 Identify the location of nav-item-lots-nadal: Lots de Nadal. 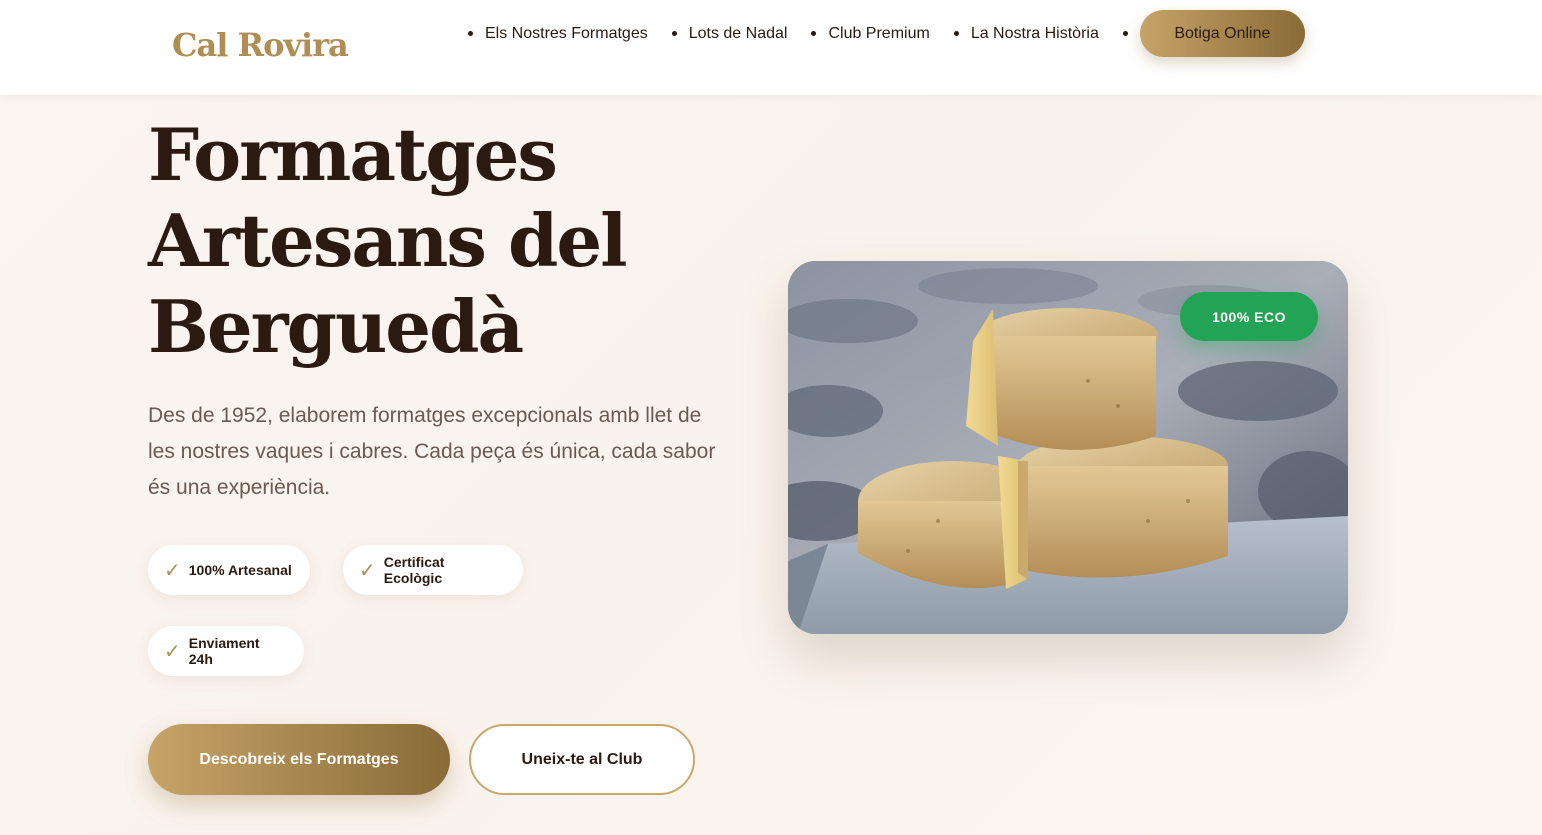
(729, 33).